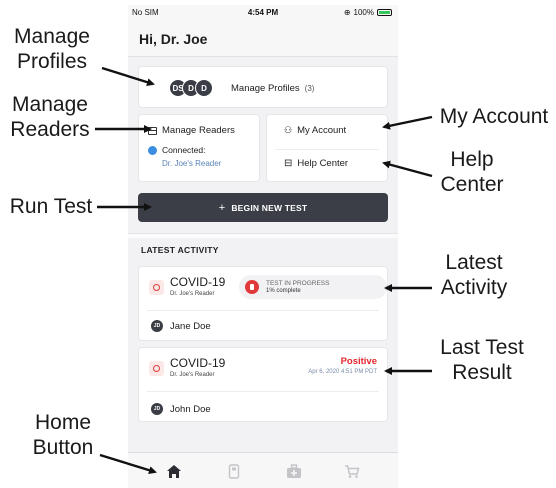 Image resolution: width=556 pixels, height=488 pixels. I want to click on tab-cart, so click(352, 471).